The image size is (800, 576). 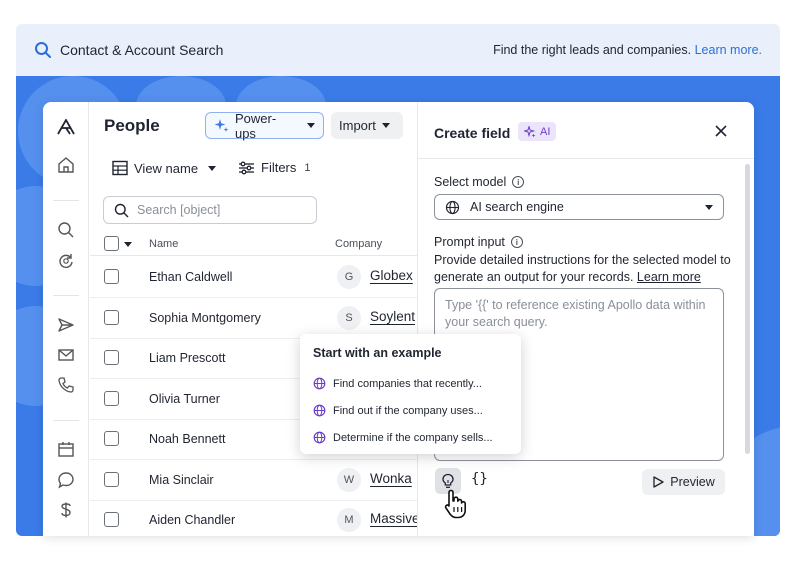 What do you see at coordinates (472, 133) in the screenshot?
I see `panel-title: Create field` at bounding box center [472, 133].